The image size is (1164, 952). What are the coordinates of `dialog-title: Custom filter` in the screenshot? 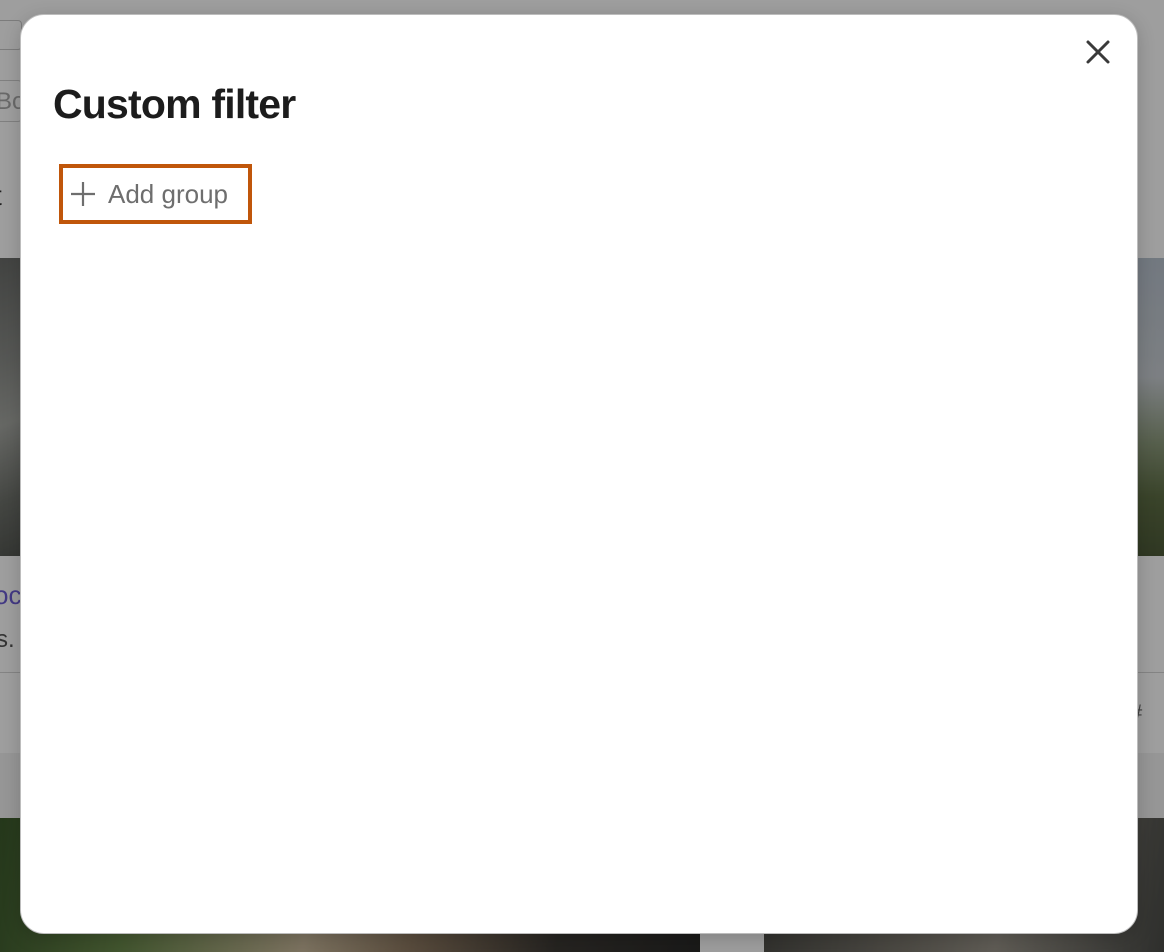 It's located at (174, 104).